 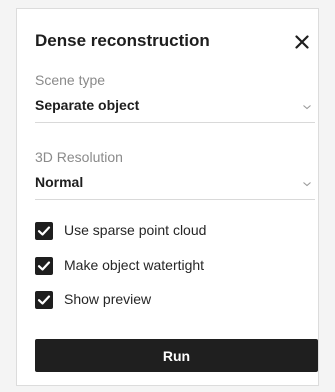 I want to click on option-label: Use sparse point cloud, so click(x=135, y=230).